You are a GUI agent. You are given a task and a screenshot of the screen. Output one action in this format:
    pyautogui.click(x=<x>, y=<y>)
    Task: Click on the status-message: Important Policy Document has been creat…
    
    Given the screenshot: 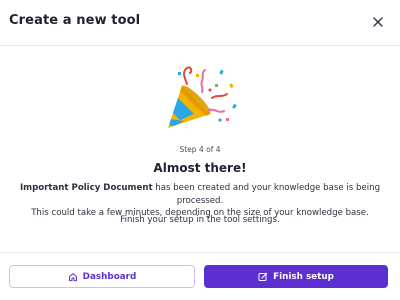 What is the action you would take?
    pyautogui.click(x=200, y=201)
    